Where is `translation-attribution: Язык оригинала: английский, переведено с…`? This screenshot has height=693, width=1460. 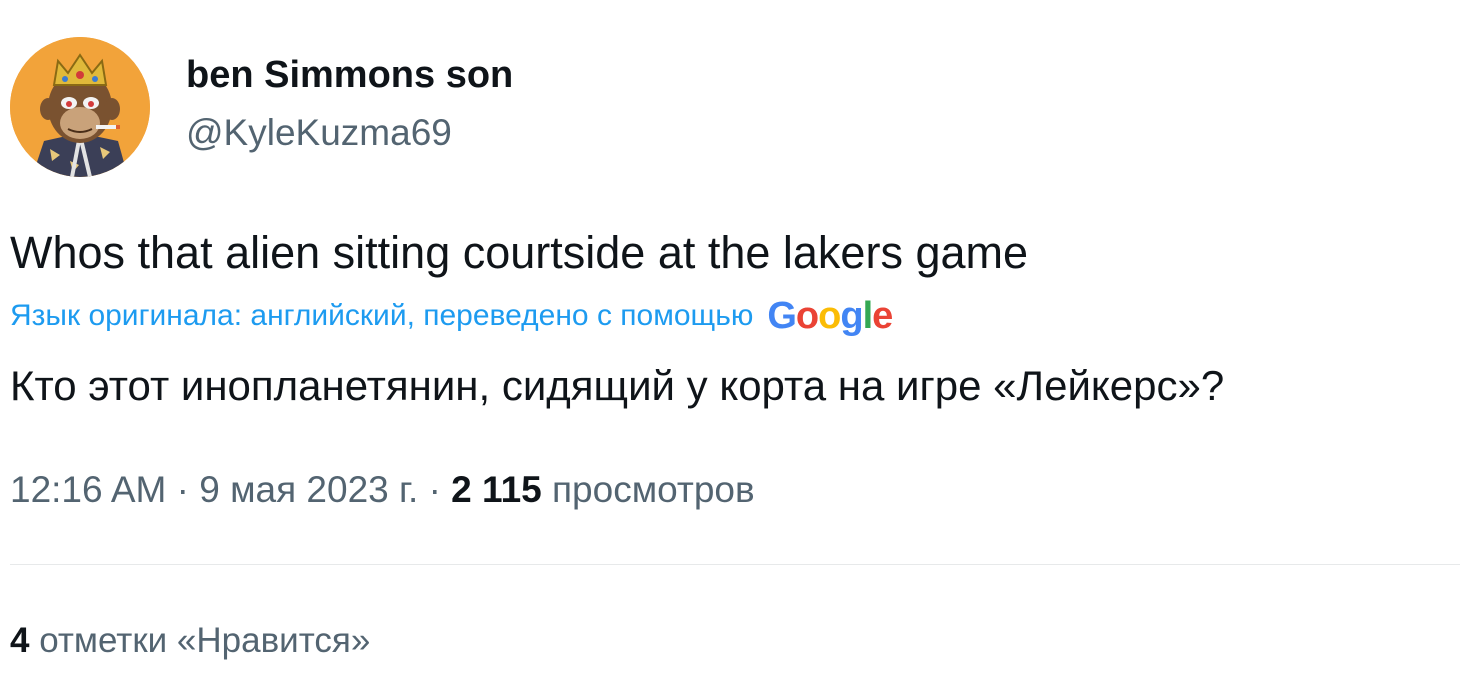
translation-attribution: Язык оригинала: английский, переведено с… is located at coordinates (451, 316).